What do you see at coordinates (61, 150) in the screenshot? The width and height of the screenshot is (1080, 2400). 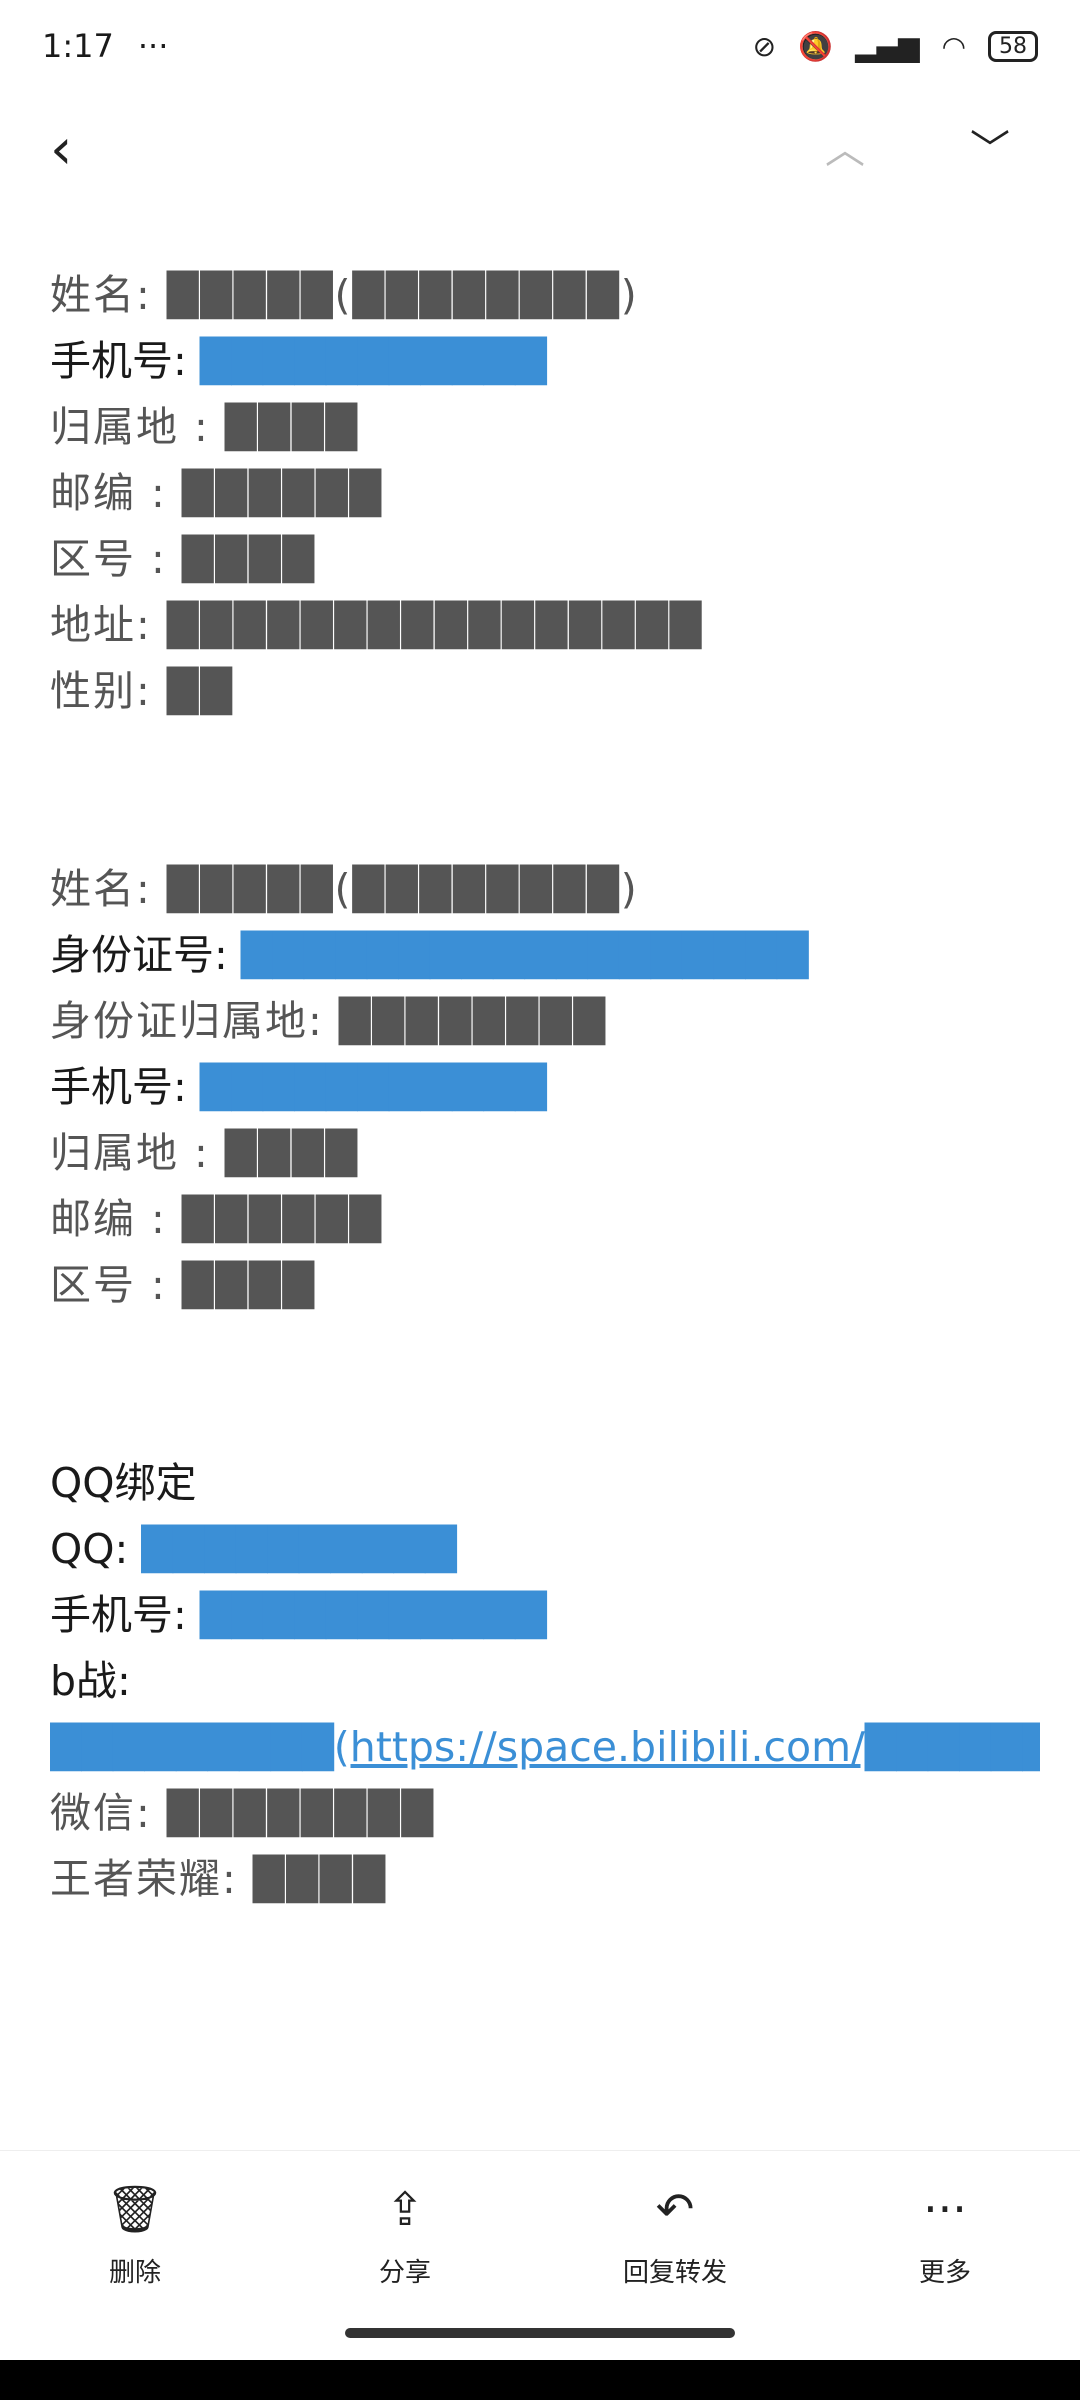 I see `back-icon: ‹` at bounding box center [61, 150].